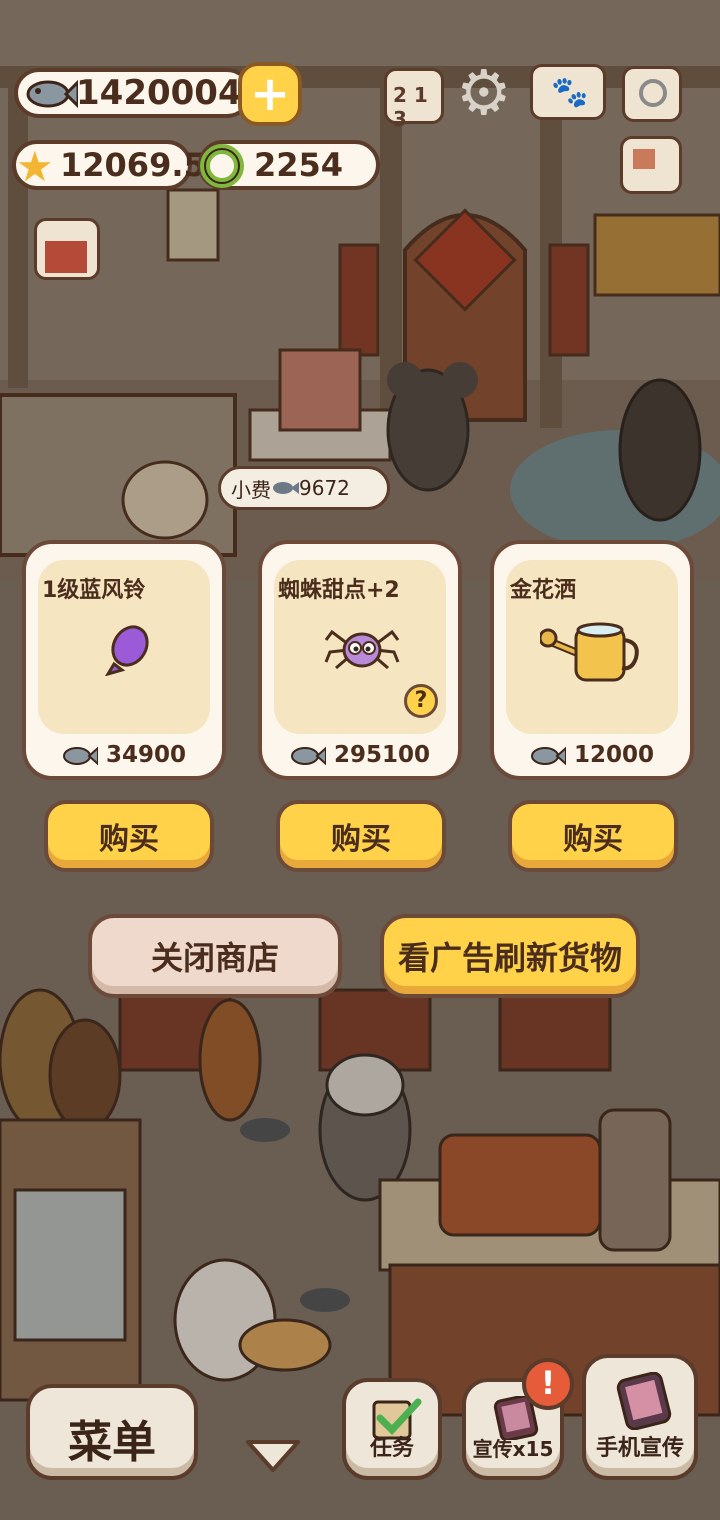  What do you see at coordinates (513, 1449) in the screenshot?
I see `promo-label: 宣传x15` at bounding box center [513, 1449].